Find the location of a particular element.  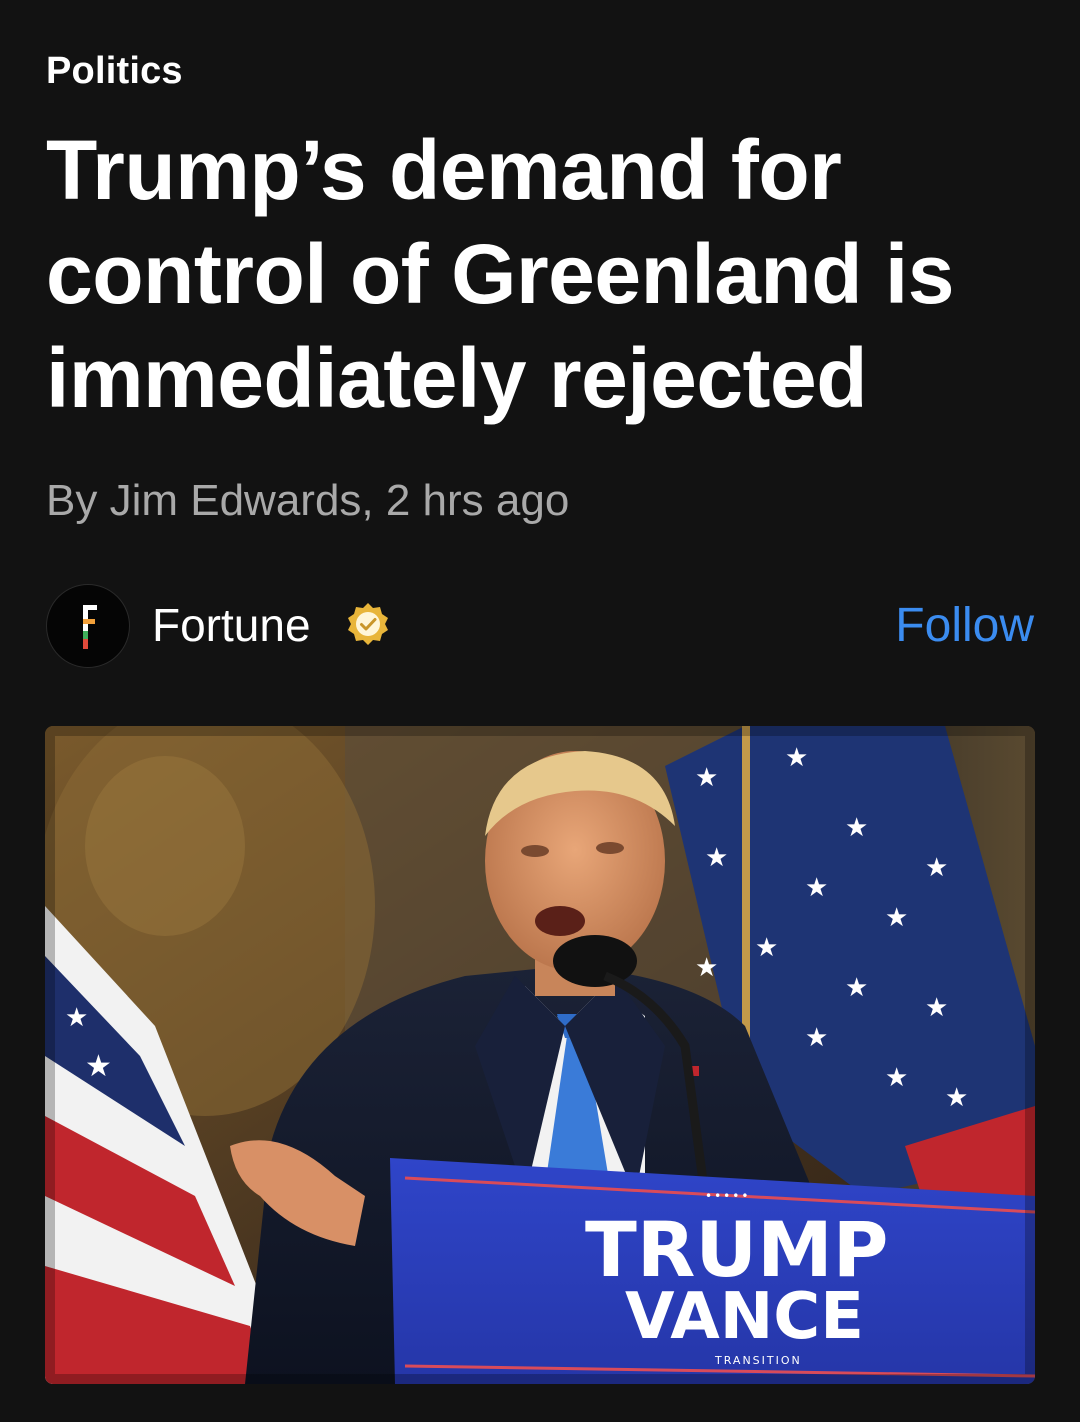

source-name: Fortune is located at coordinates (231, 625).